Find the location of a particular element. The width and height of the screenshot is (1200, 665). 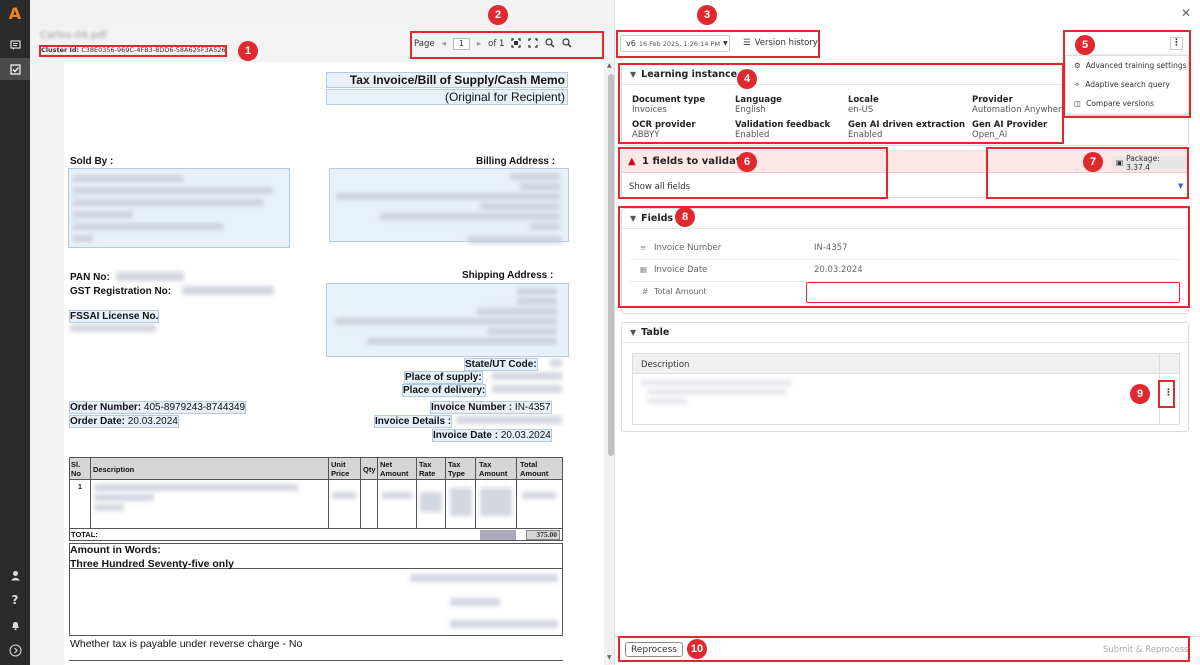

help-icon: ? is located at coordinates (15, 600).